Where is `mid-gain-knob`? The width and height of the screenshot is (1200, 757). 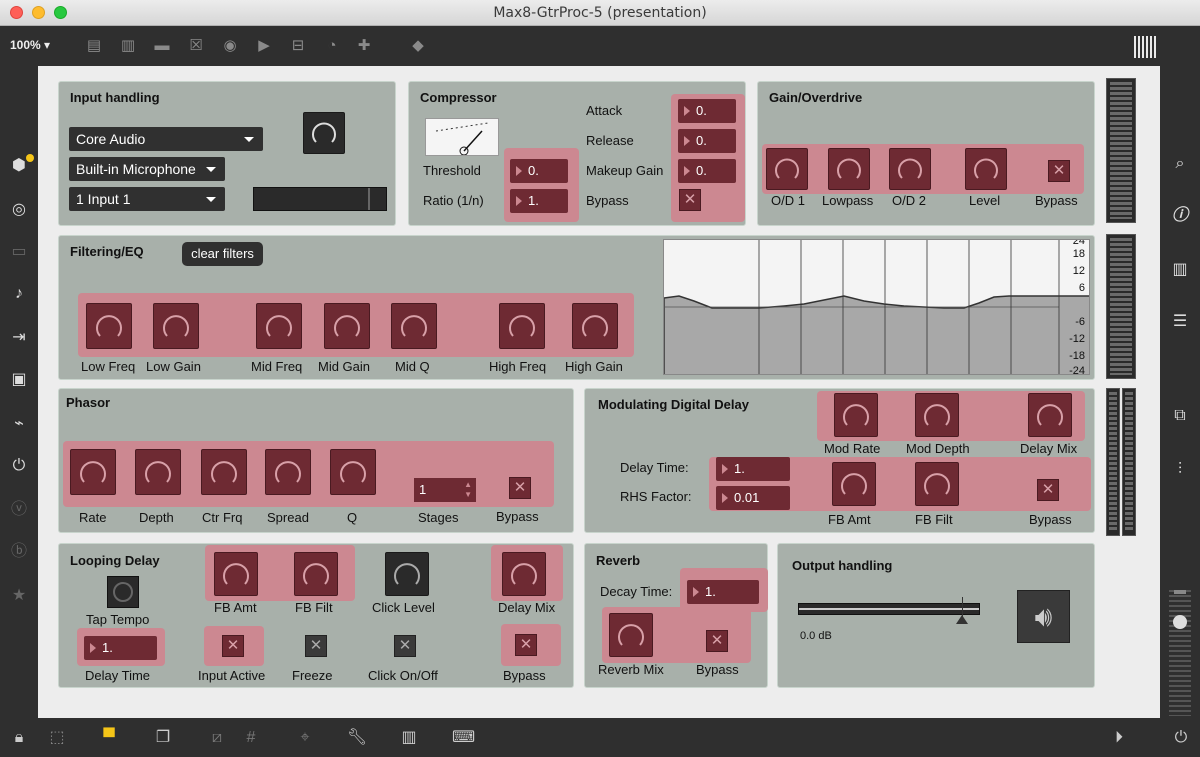
mid-gain-knob is located at coordinates (347, 326).